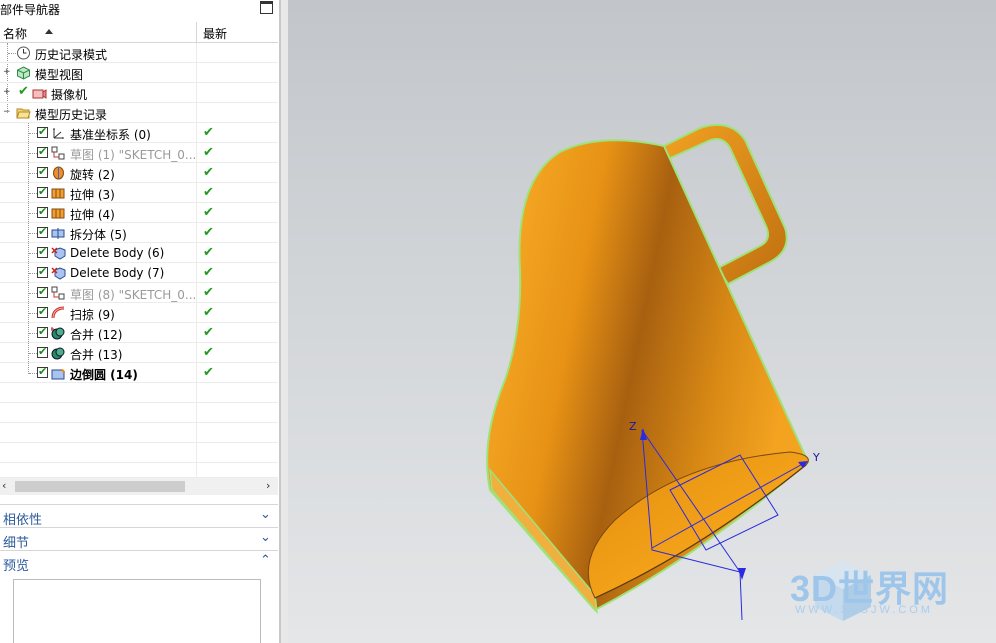 The image size is (996, 643). Describe the element at coordinates (139, 93) in the screenshot. I see `tree-row-camera: + ✔ 摄像机` at that location.